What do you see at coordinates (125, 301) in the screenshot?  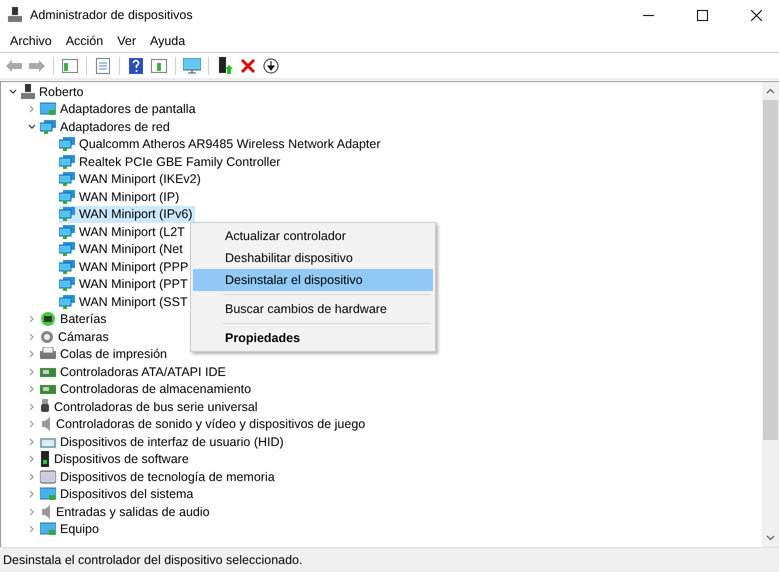 I see `tree-item: WAN Miniport (SST` at bounding box center [125, 301].